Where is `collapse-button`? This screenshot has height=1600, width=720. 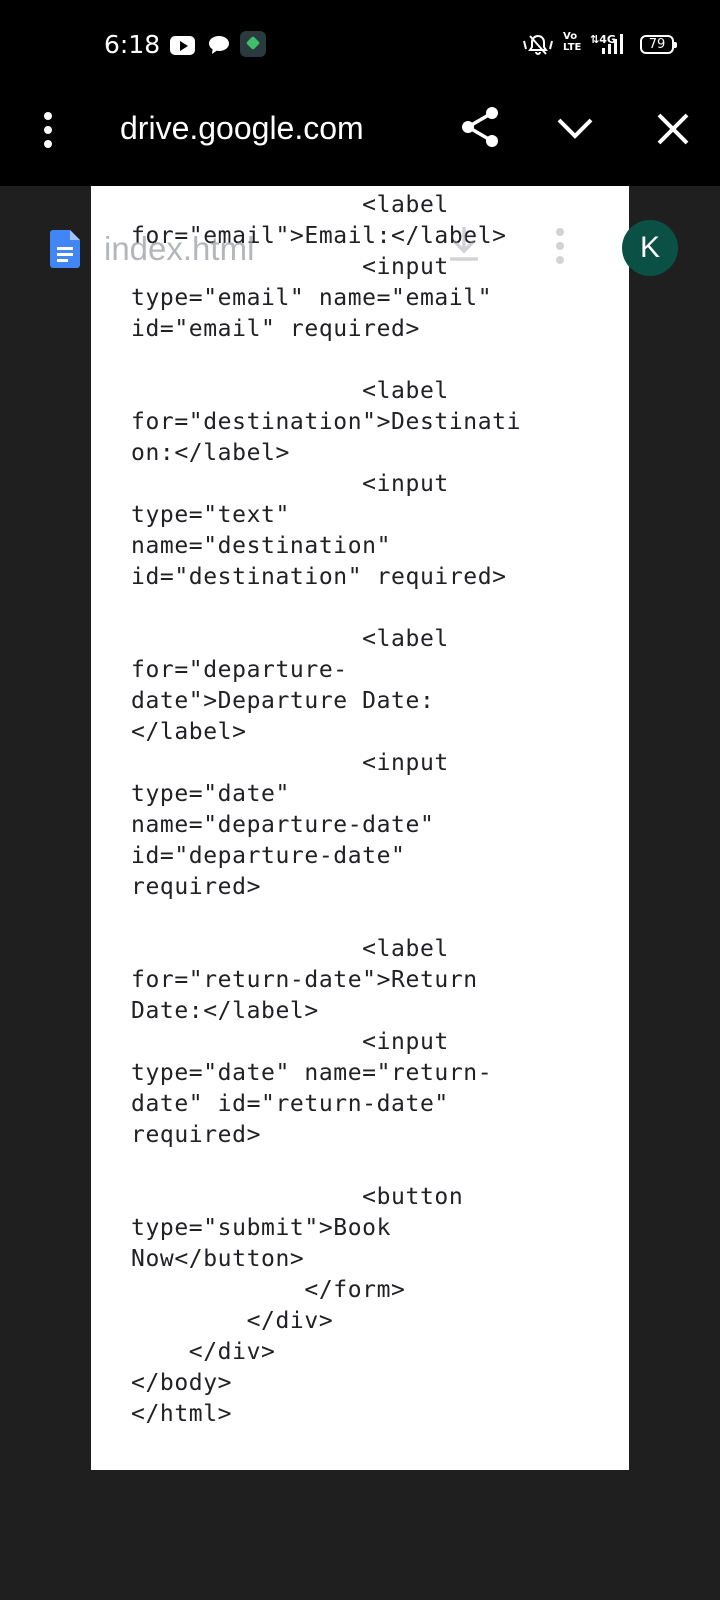
collapse-button is located at coordinates (575, 129).